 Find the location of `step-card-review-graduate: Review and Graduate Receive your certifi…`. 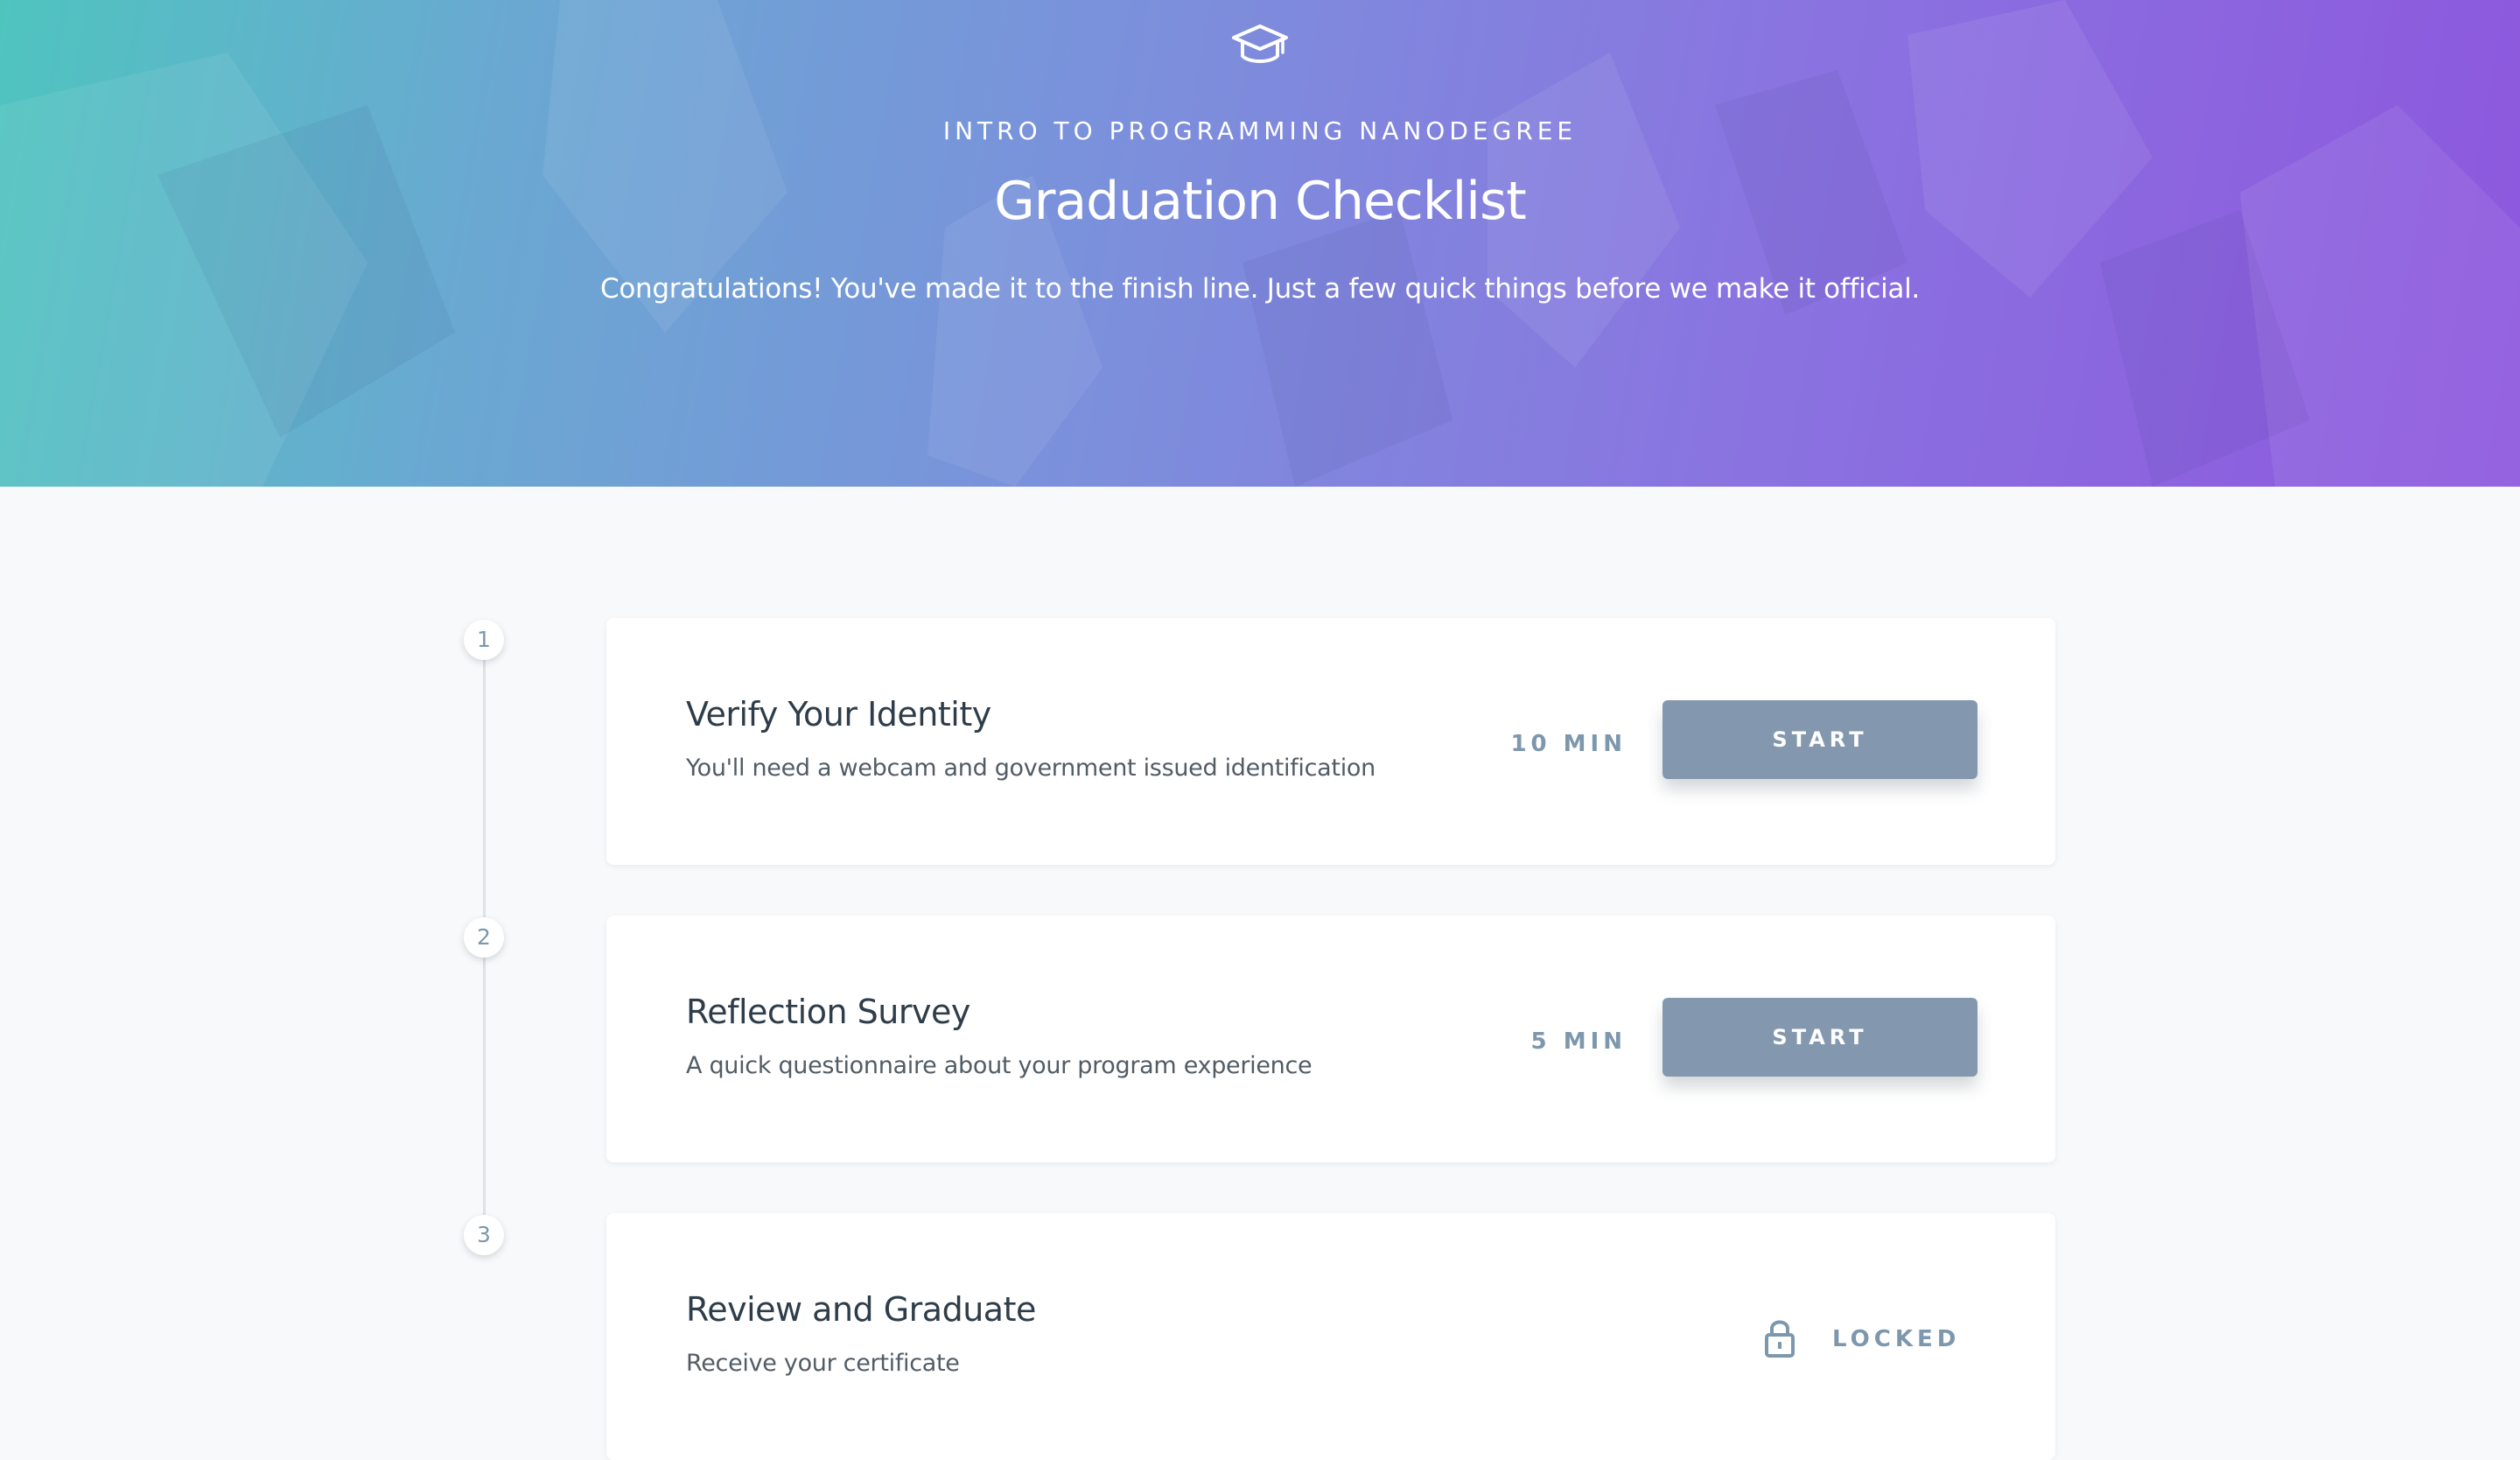

step-card-review-graduate: Review and Graduate Receive your certifi… is located at coordinates (1330, 1336).